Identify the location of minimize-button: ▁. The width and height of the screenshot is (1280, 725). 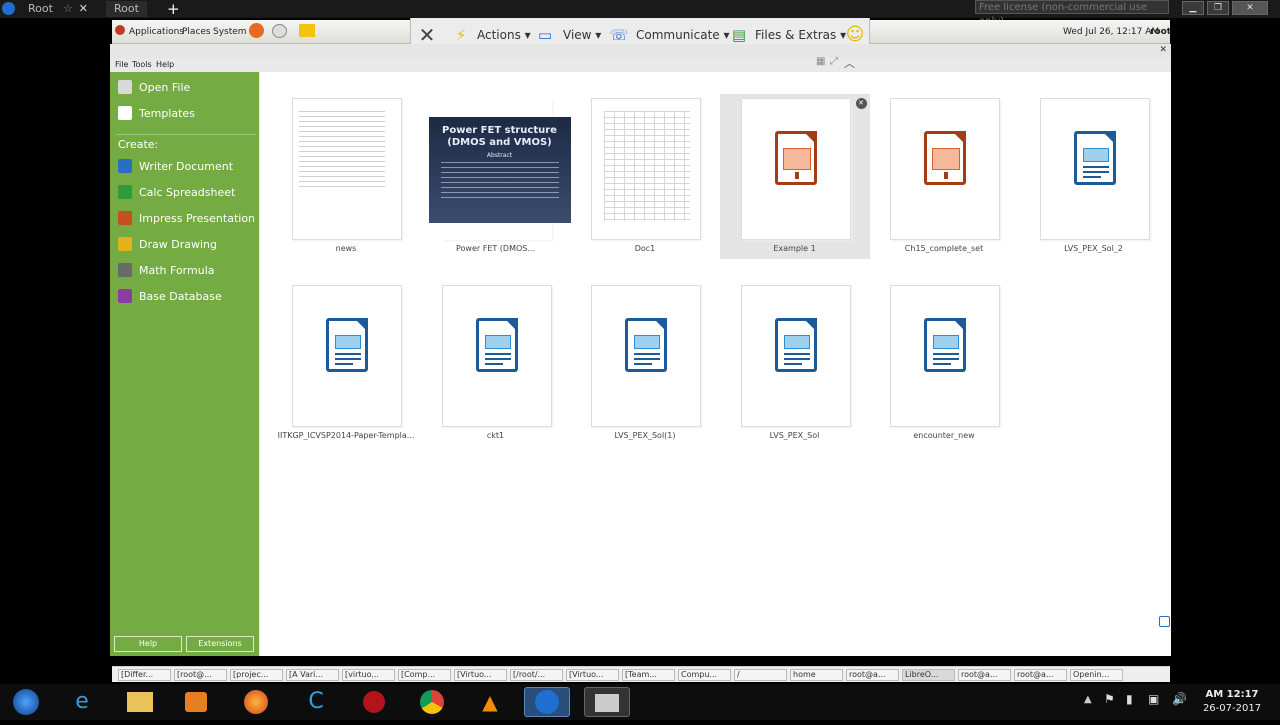
(1193, 8).